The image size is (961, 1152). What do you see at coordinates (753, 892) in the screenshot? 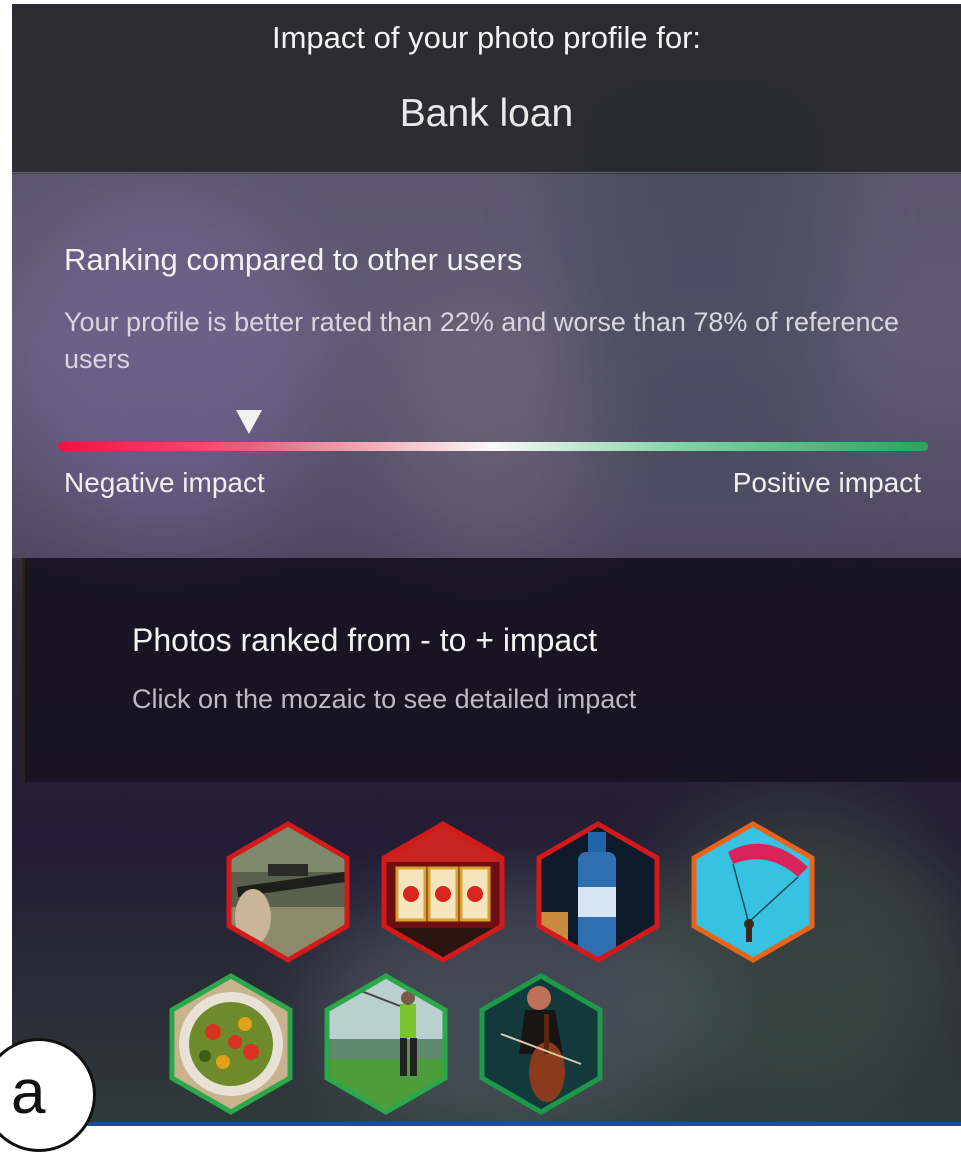
I see `photo-tile-parachute` at bounding box center [753, 892].